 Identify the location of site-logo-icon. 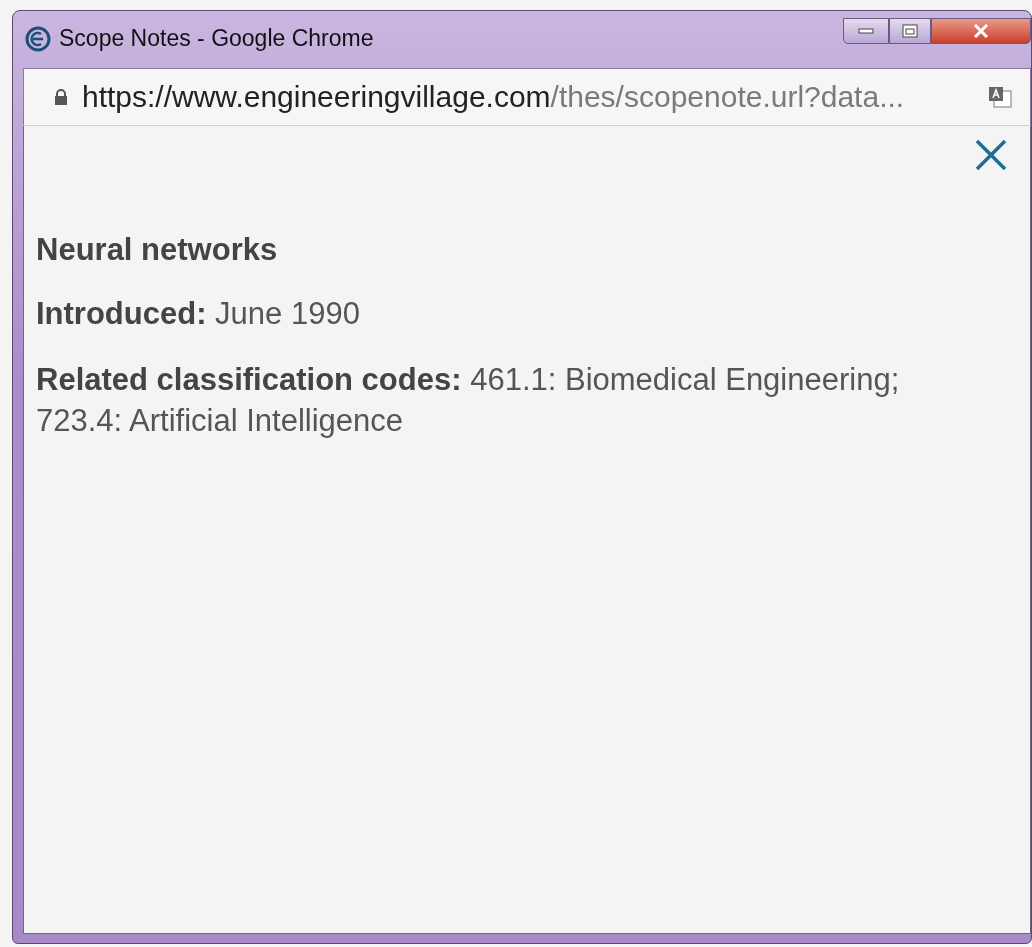
(38, 38).